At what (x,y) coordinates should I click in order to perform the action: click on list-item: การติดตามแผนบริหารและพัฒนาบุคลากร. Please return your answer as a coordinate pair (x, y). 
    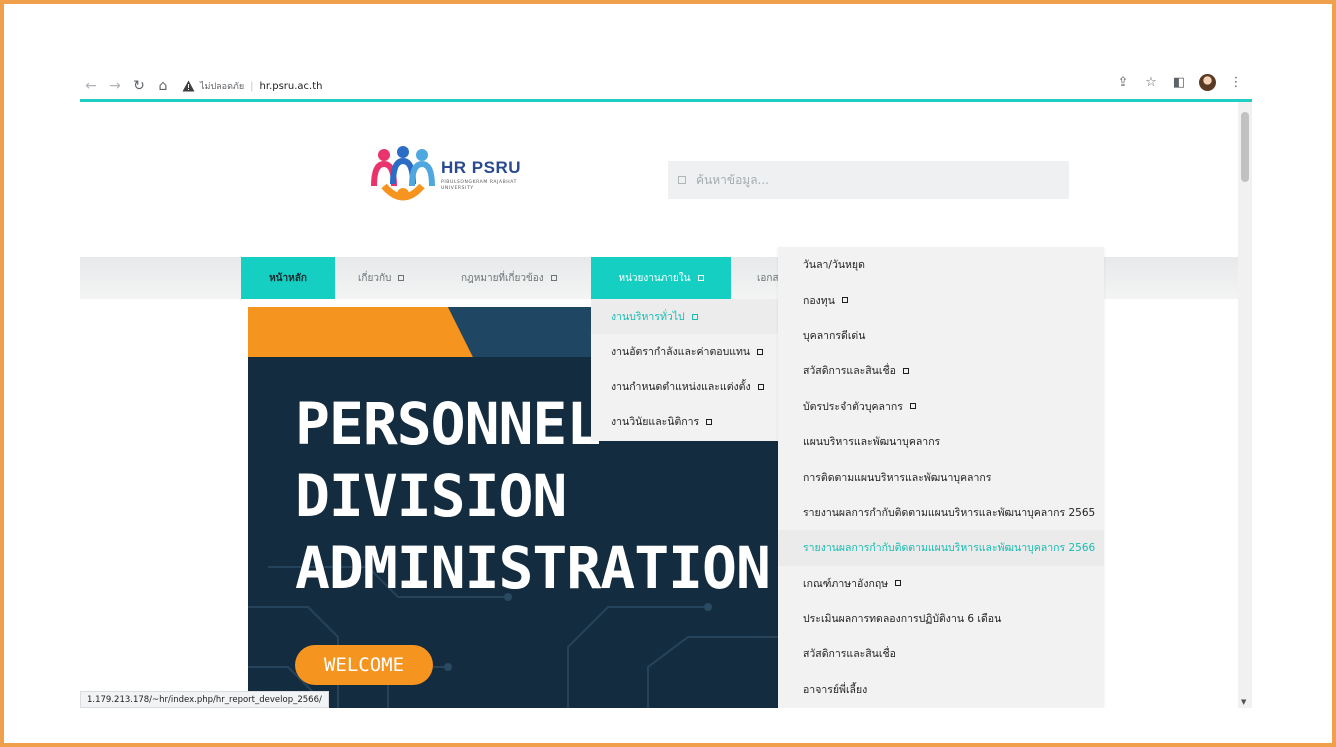
    Looking at the image, I should click on (941, 476).